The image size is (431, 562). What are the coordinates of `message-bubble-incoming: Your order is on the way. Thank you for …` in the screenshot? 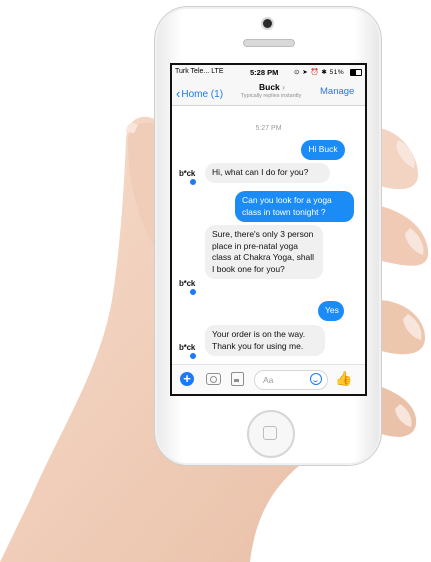 It's located at (265, 340).